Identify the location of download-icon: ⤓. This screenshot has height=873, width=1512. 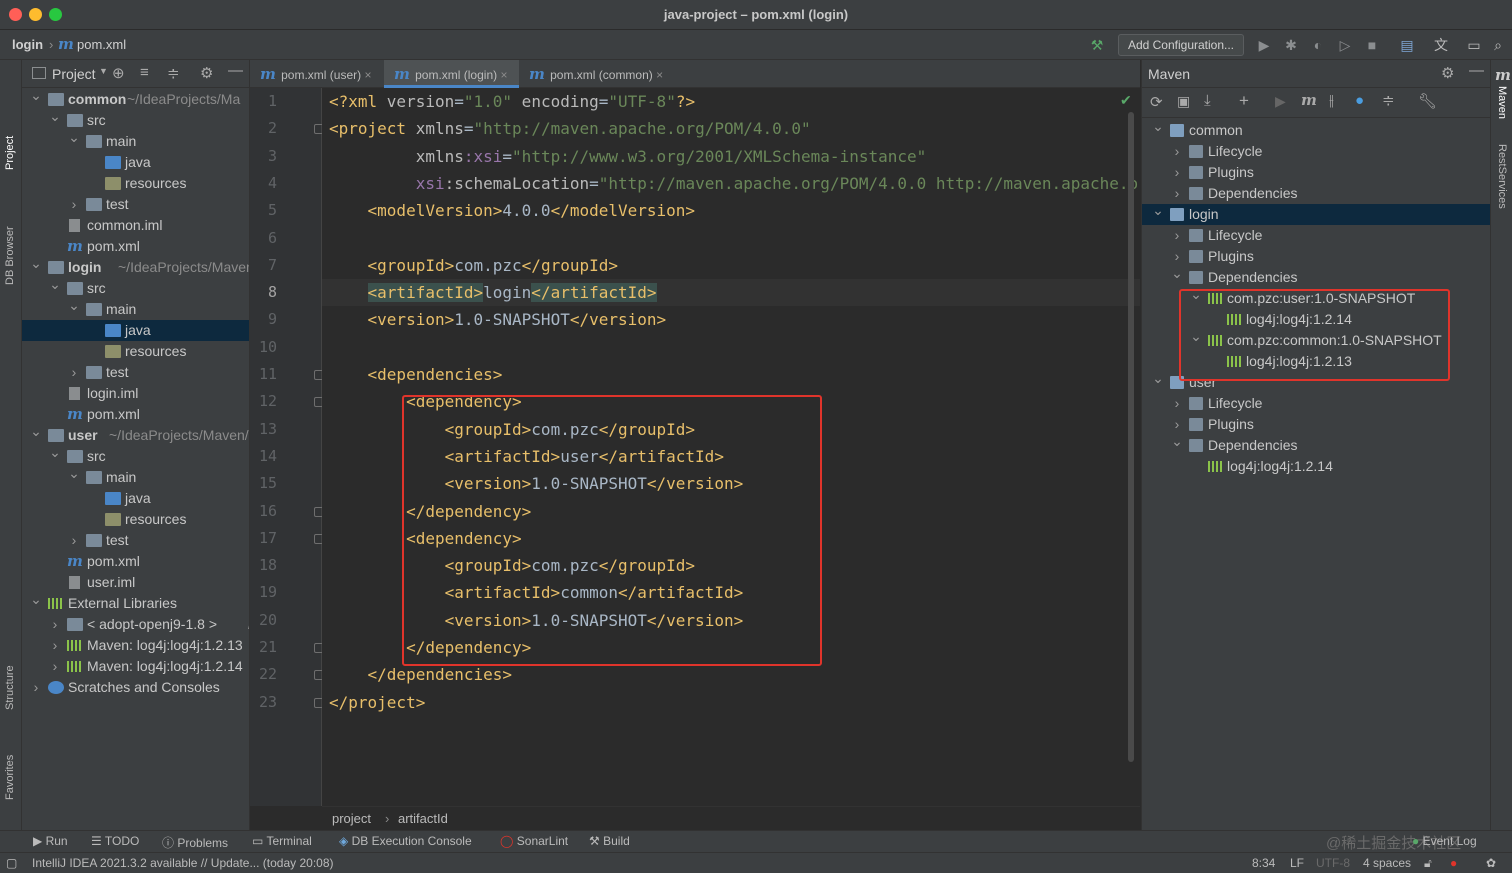
(1207, 100).